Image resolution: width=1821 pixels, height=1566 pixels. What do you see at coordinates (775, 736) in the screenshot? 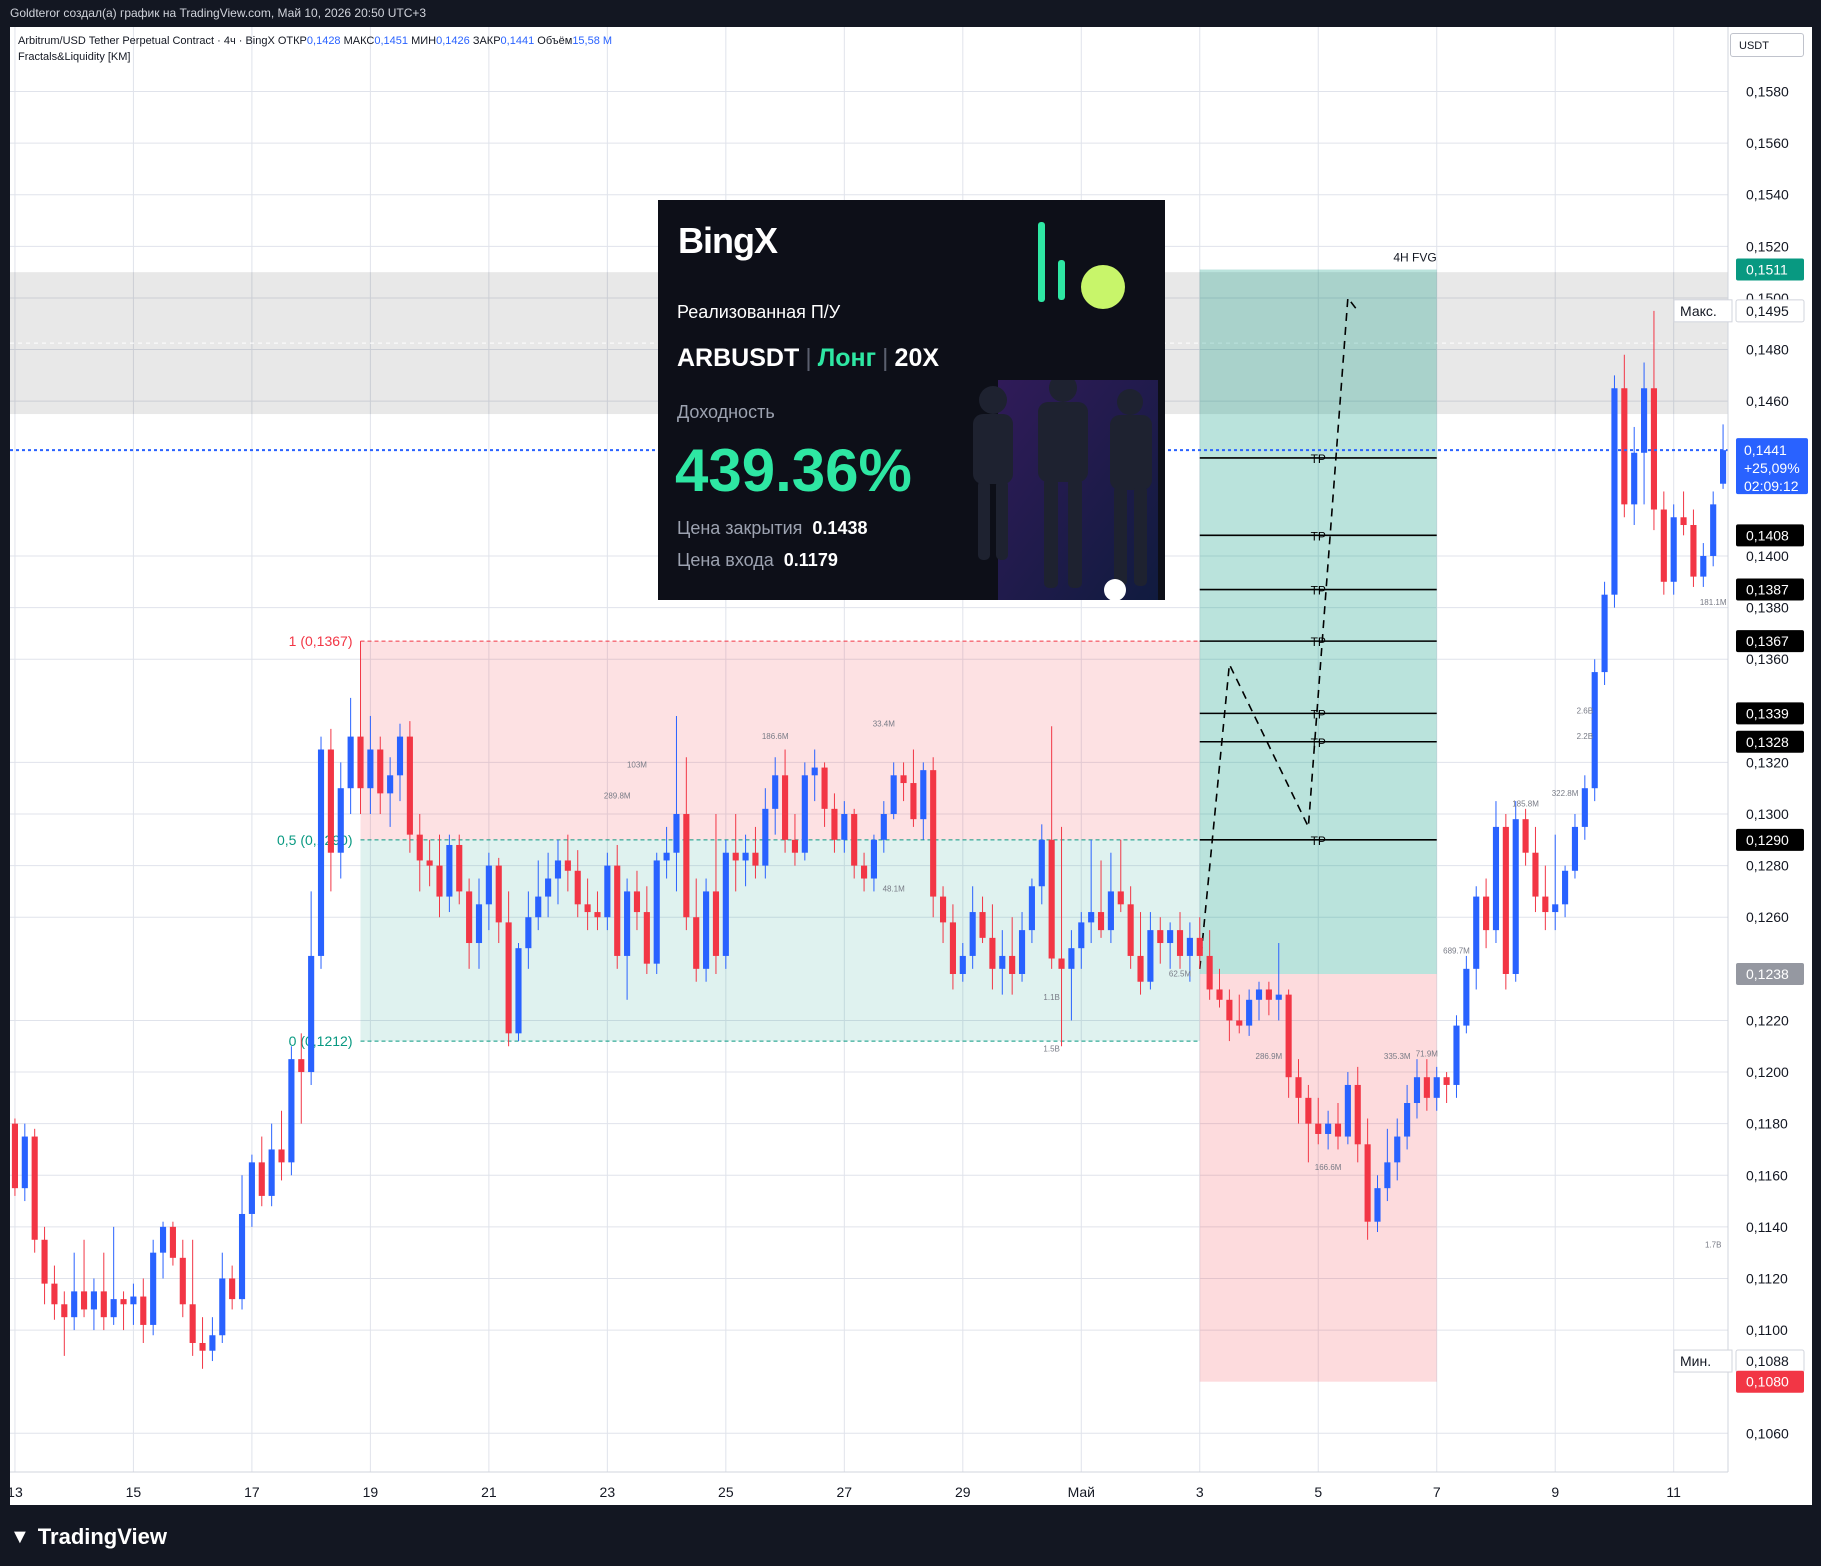
I see `liquidity-note: 186.6M` at bounding box center [775, 736].